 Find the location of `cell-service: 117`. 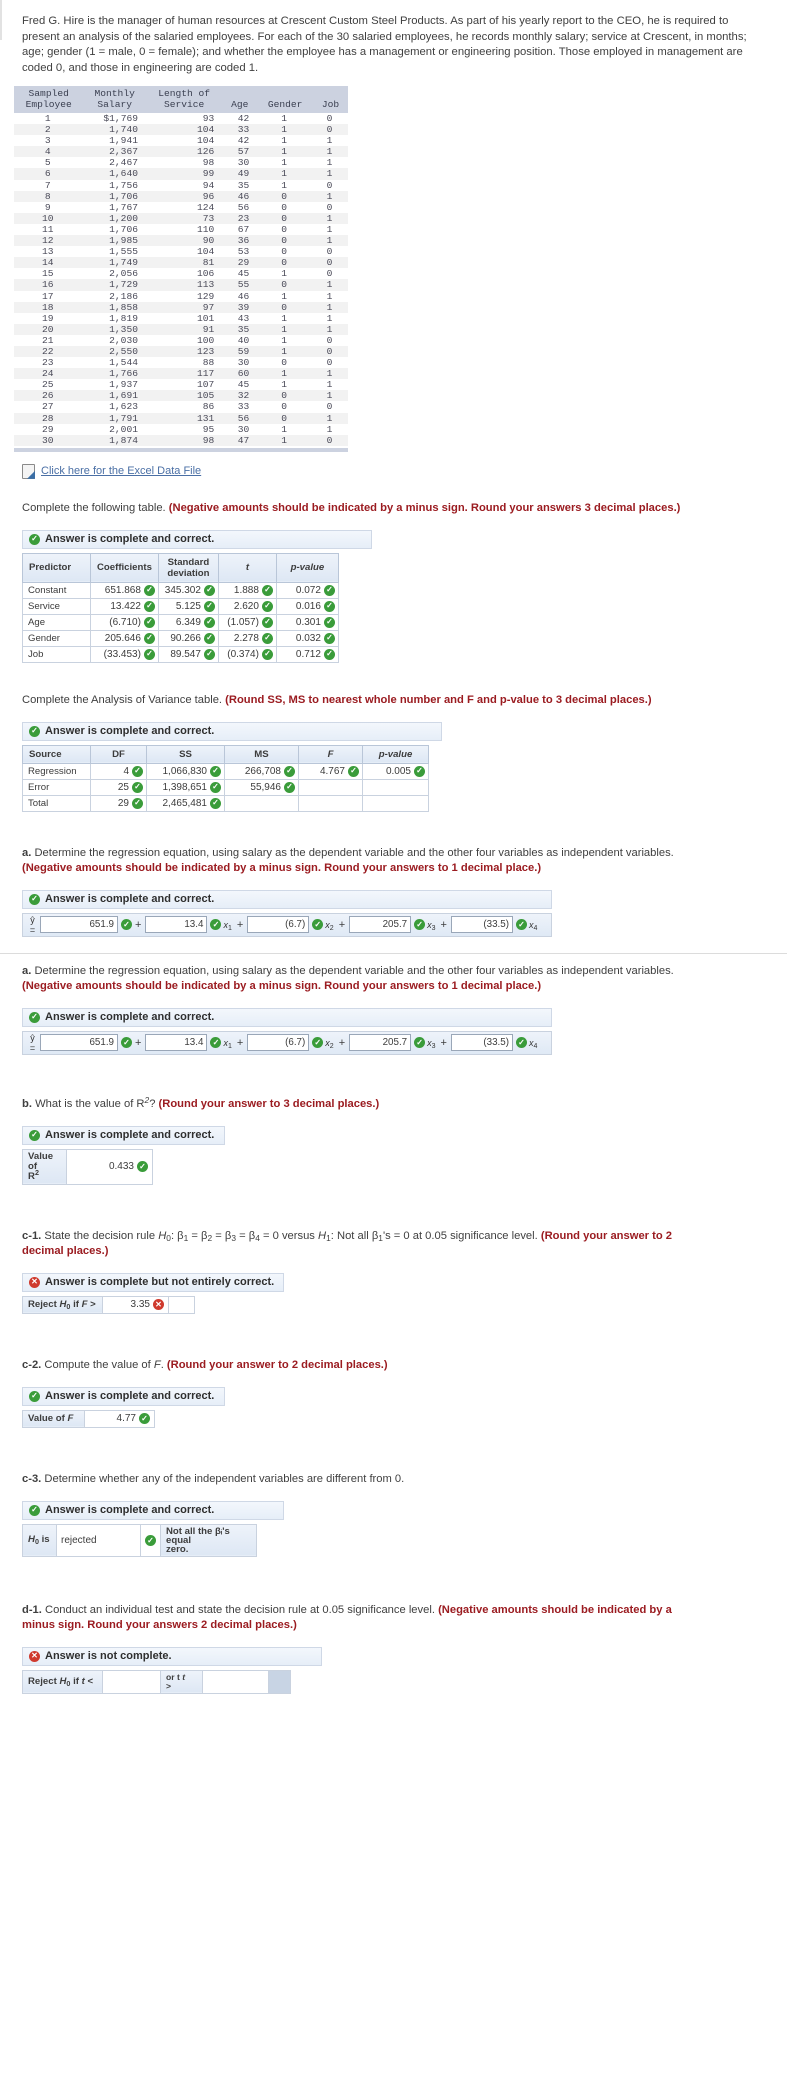

cell-service: 117 is located at coordinates (206, 374).